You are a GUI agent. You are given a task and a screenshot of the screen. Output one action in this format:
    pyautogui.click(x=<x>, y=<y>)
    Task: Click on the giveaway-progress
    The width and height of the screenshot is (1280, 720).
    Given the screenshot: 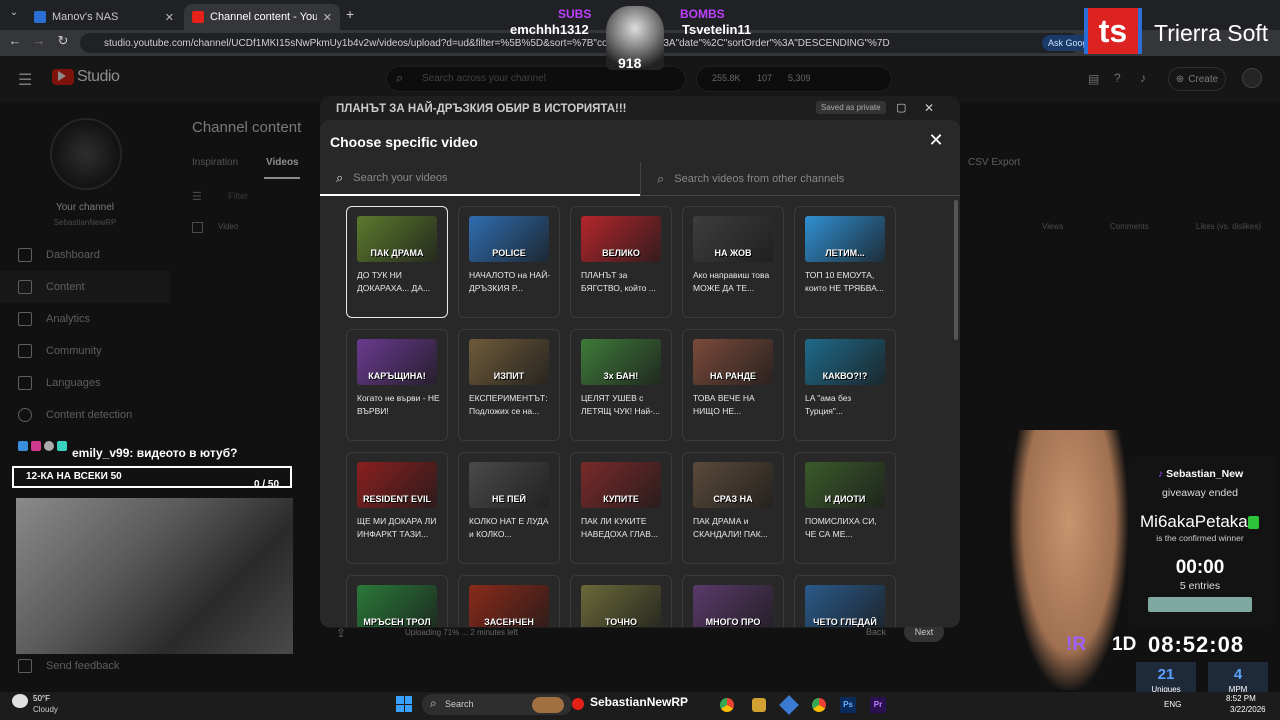 What is the action you would take?
    pyautogui.click(x=1200, y=604)
    